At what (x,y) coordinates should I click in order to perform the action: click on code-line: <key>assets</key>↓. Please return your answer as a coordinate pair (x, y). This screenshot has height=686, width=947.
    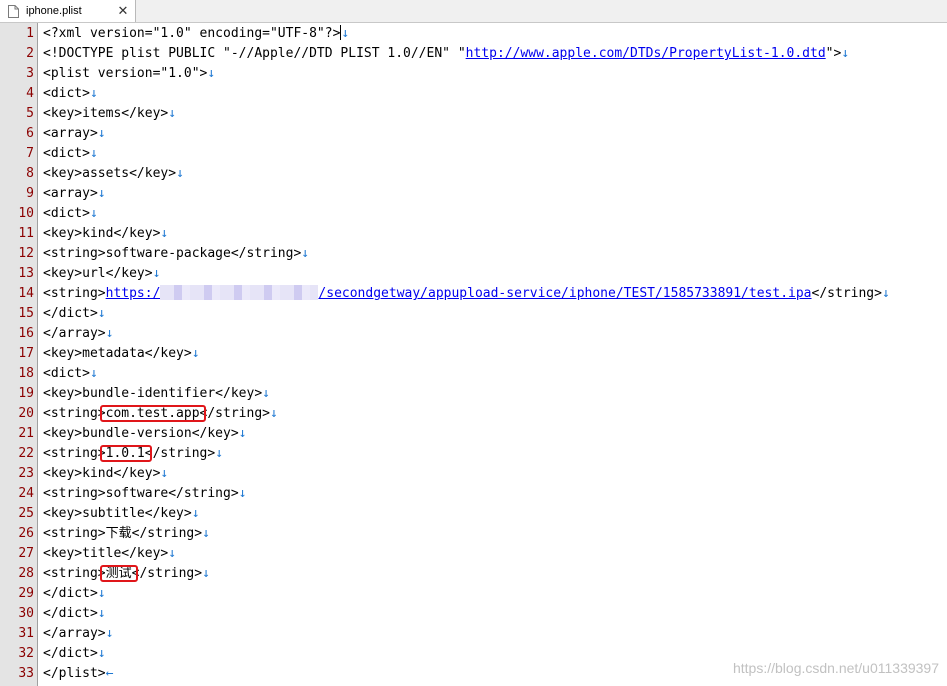
    Looking at the image, I should click on (492, 174).